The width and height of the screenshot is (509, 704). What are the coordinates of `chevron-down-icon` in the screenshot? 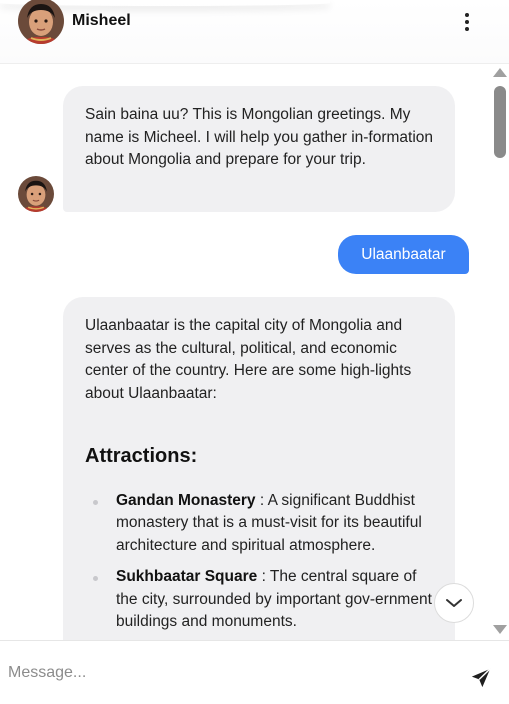 It's located at (454, 603).